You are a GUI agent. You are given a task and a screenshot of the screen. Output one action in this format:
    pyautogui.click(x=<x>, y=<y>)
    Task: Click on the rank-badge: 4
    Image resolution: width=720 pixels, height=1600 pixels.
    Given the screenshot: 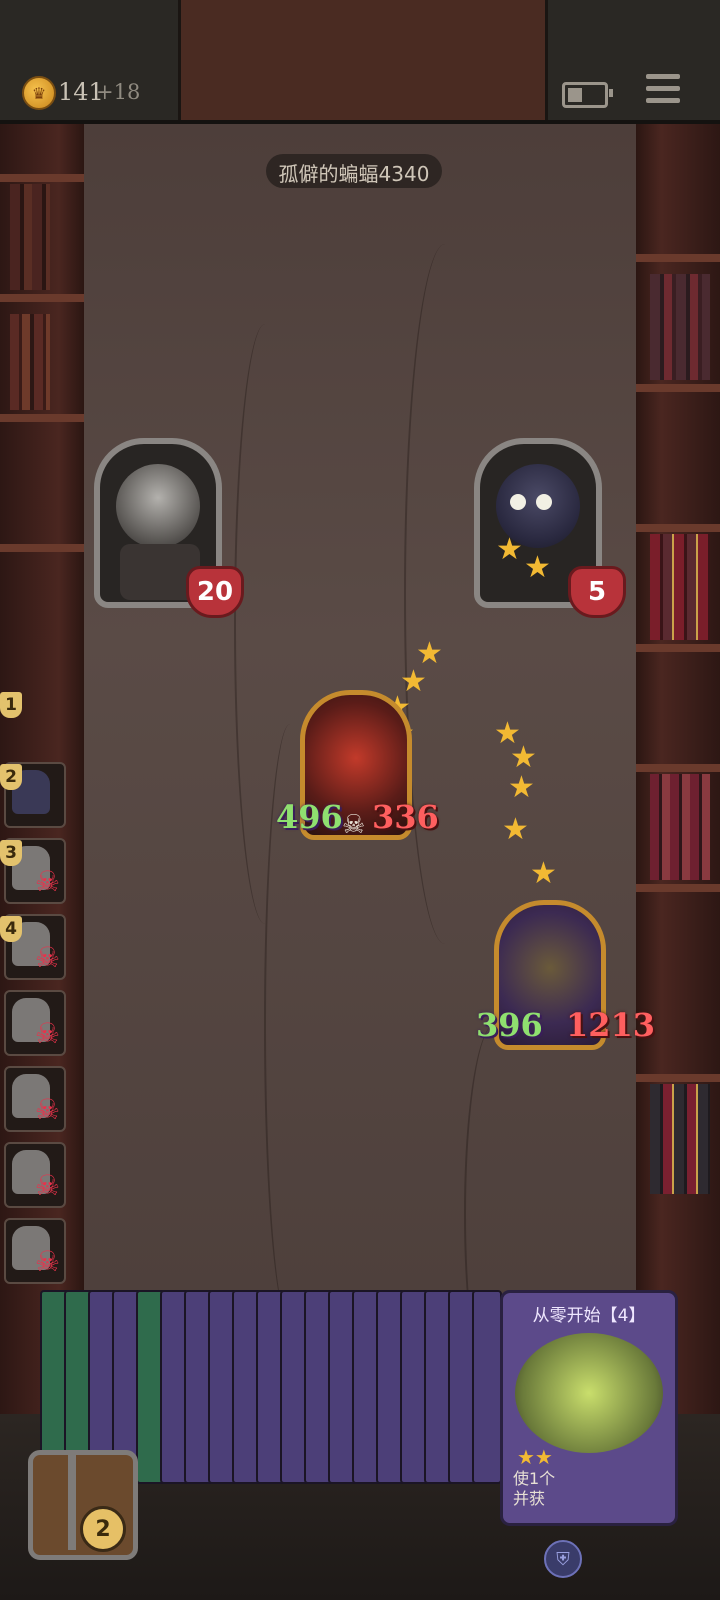 What is the action you would take?
    pyautogui.click(x=11, y=929)
    